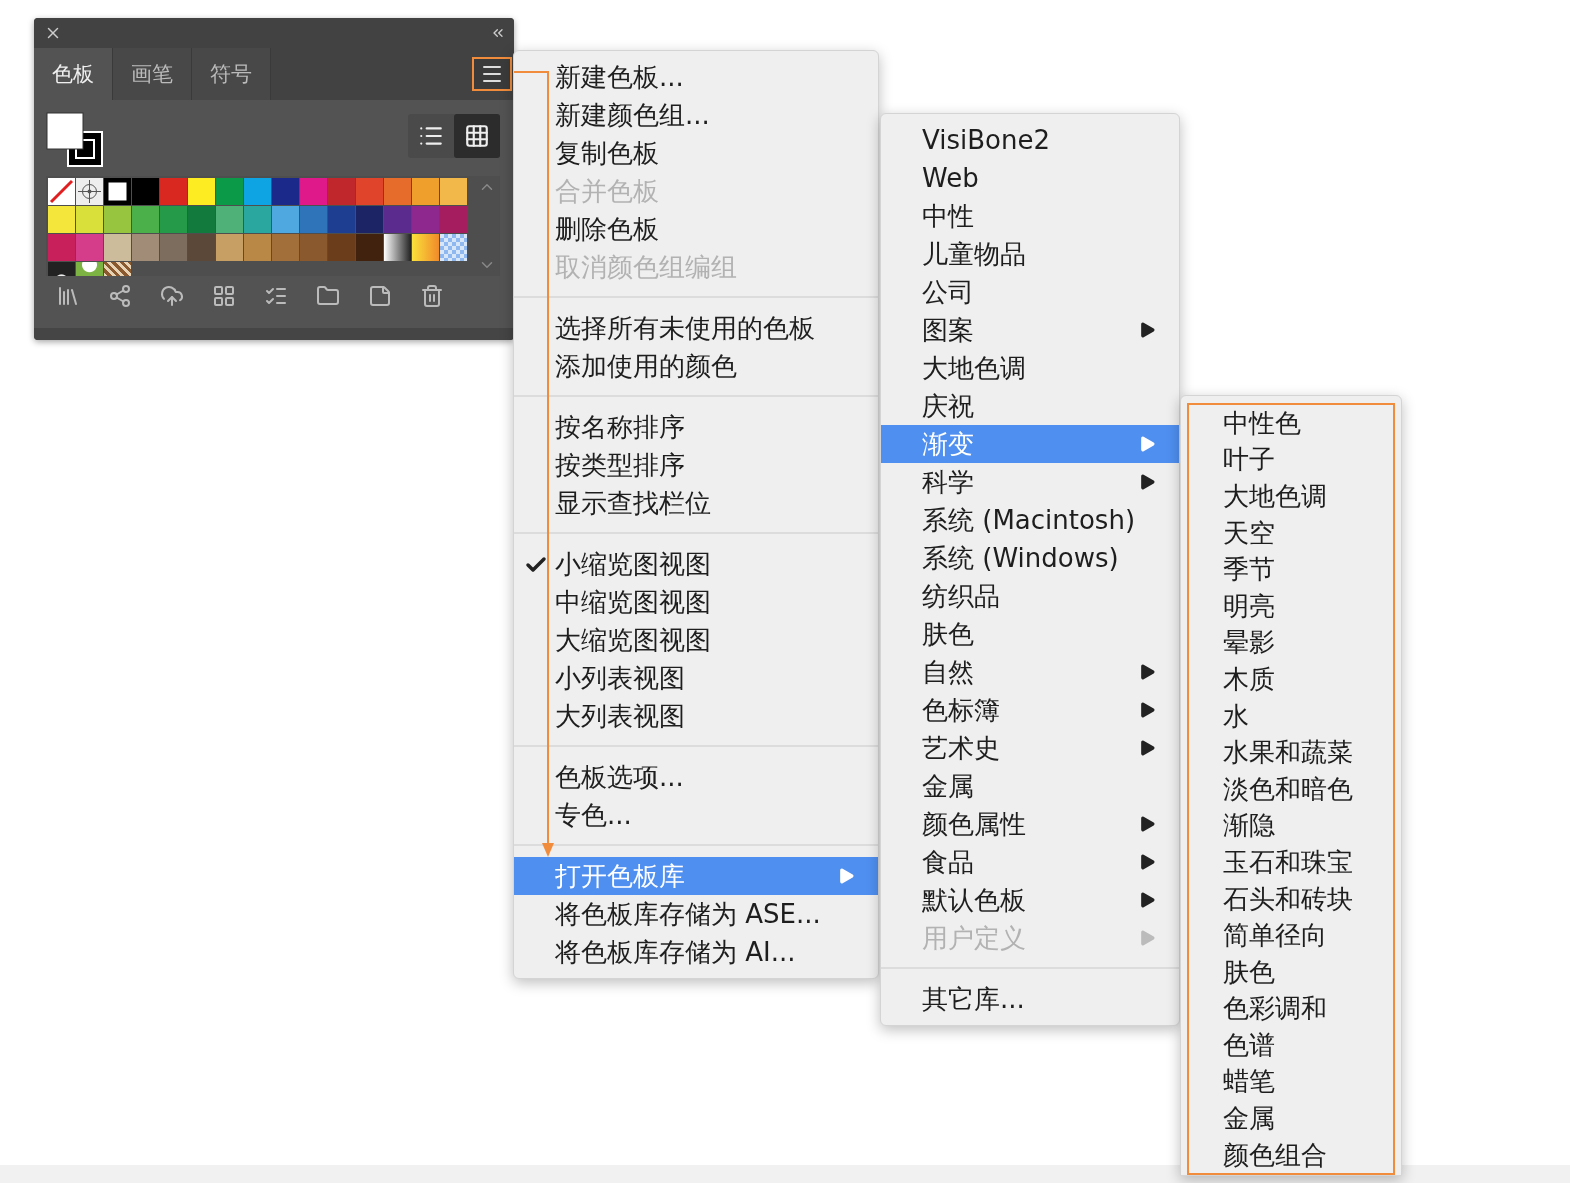  Describe the element at coordinates (1291, 1045) in the screenshot. I see `menu-item: 色谱` at that location.